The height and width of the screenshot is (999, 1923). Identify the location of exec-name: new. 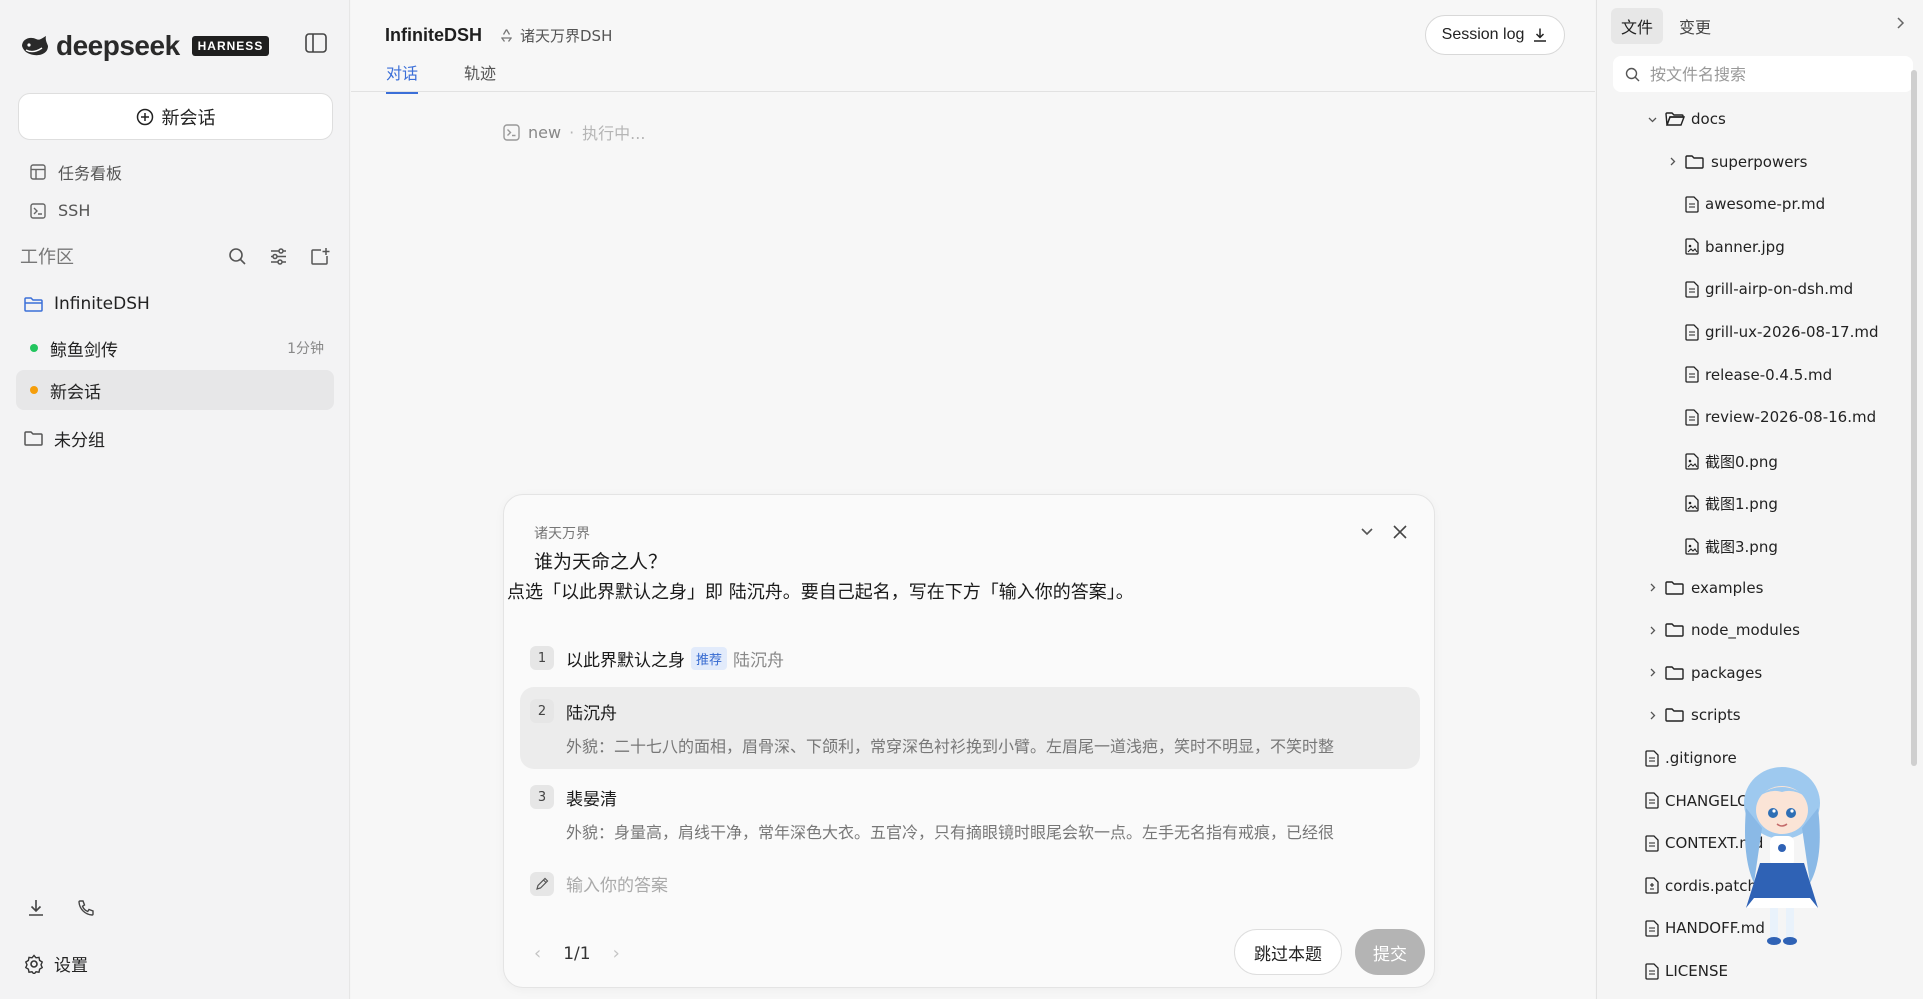
(545, 132).